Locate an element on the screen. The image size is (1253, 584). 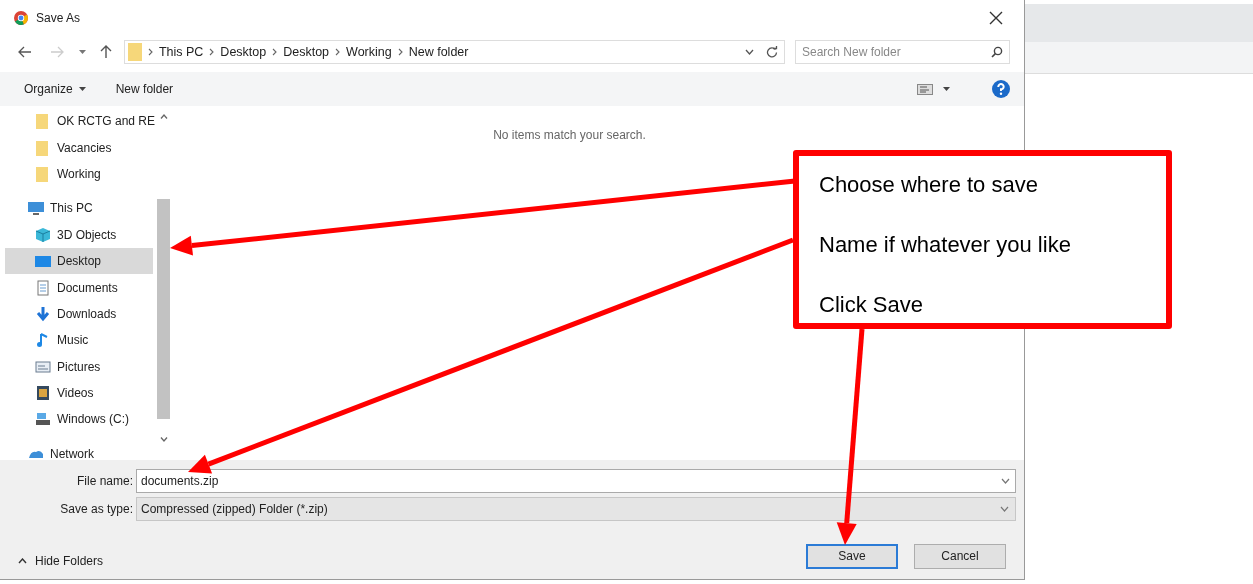
address-bar: This PC Desktop Desktop Working New folder is located at coordinates (454, 52).